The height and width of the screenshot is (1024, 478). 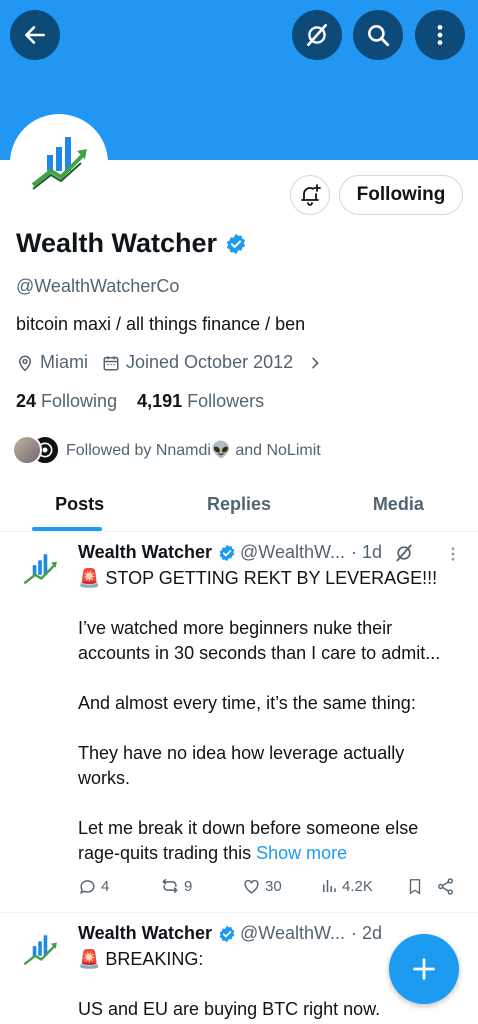 I want to click on followers-count-link: 4,191 Followers, so click(x=200, y=401).